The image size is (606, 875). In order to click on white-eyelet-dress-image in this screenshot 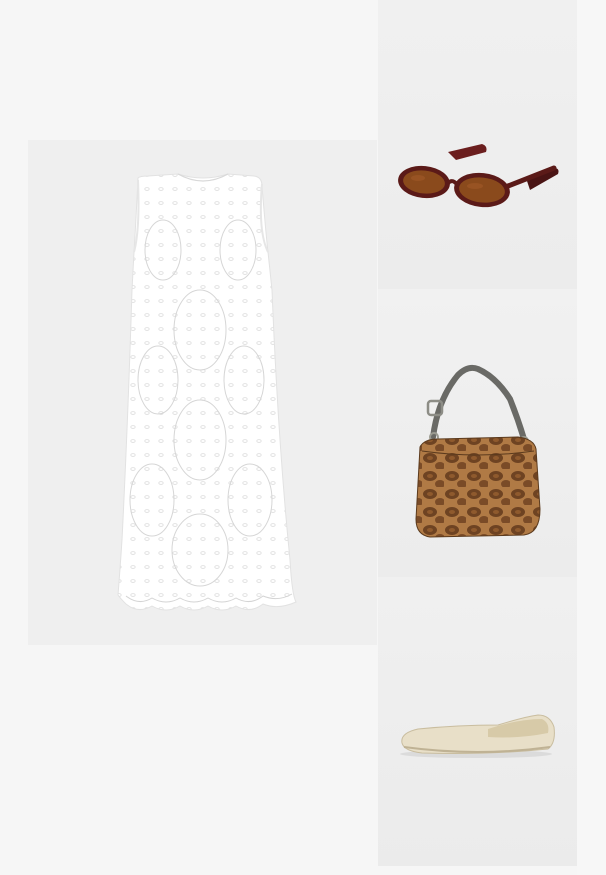, I will do `click(207, 392)`.